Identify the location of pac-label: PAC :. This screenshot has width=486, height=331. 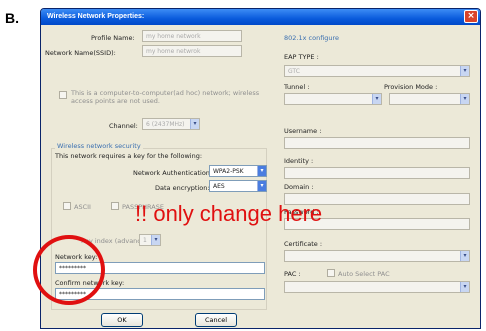
(292, 274).